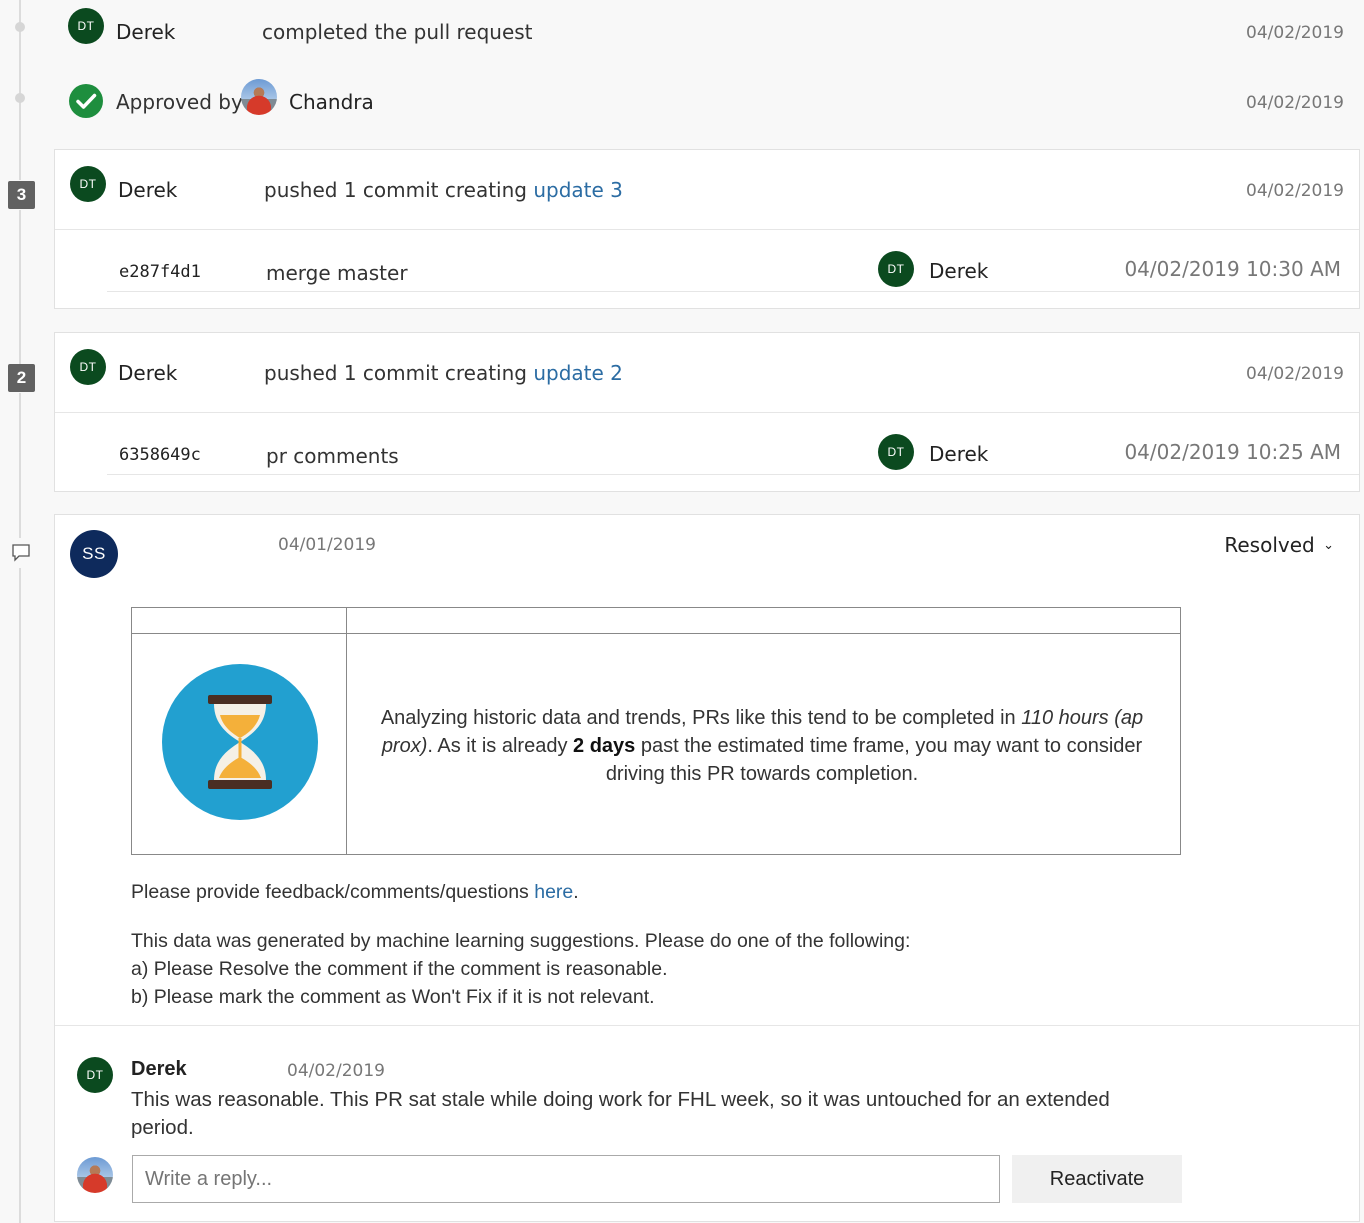 Image resolution: width=1364 pixels, height=1223 pixels. Describe the element at coordinates (604, 746) in the screenshot. I see `days-overdue: 2 days` at that location.